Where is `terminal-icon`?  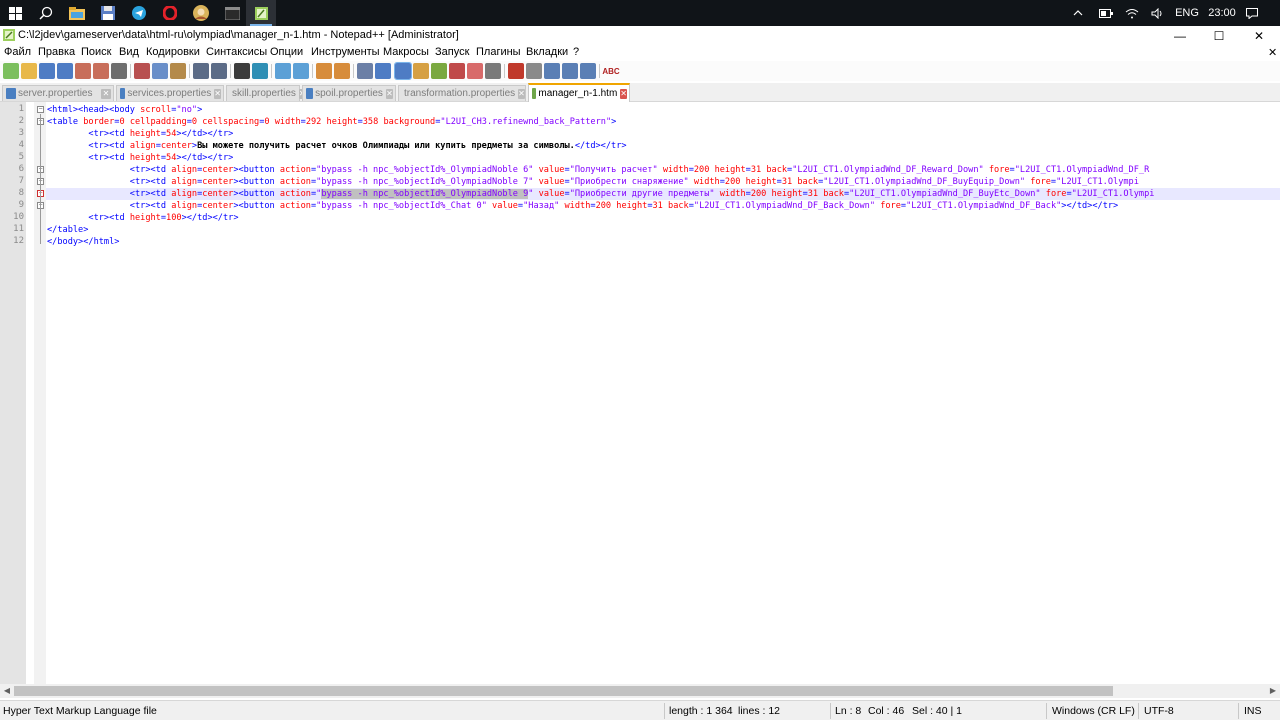 terminal-icon is located at coordinates (232, 13).